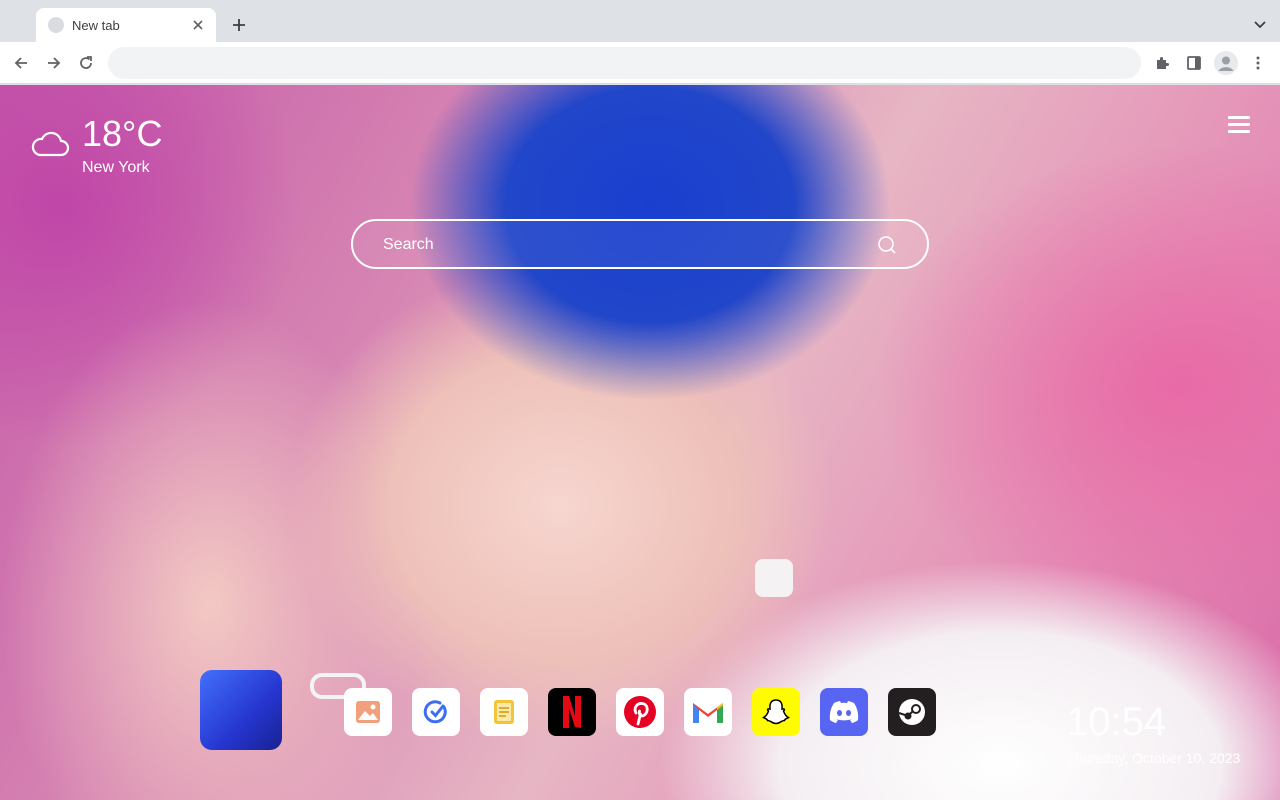 This screenshot has width=1280, height=800. I want to click on tab-close-button, so click(198, 25).